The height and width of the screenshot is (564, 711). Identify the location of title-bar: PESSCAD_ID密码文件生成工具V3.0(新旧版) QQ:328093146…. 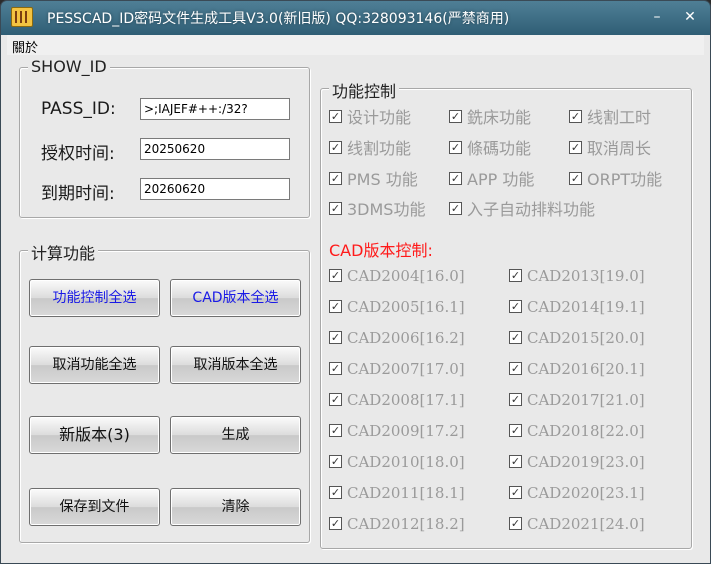
(355, 18).